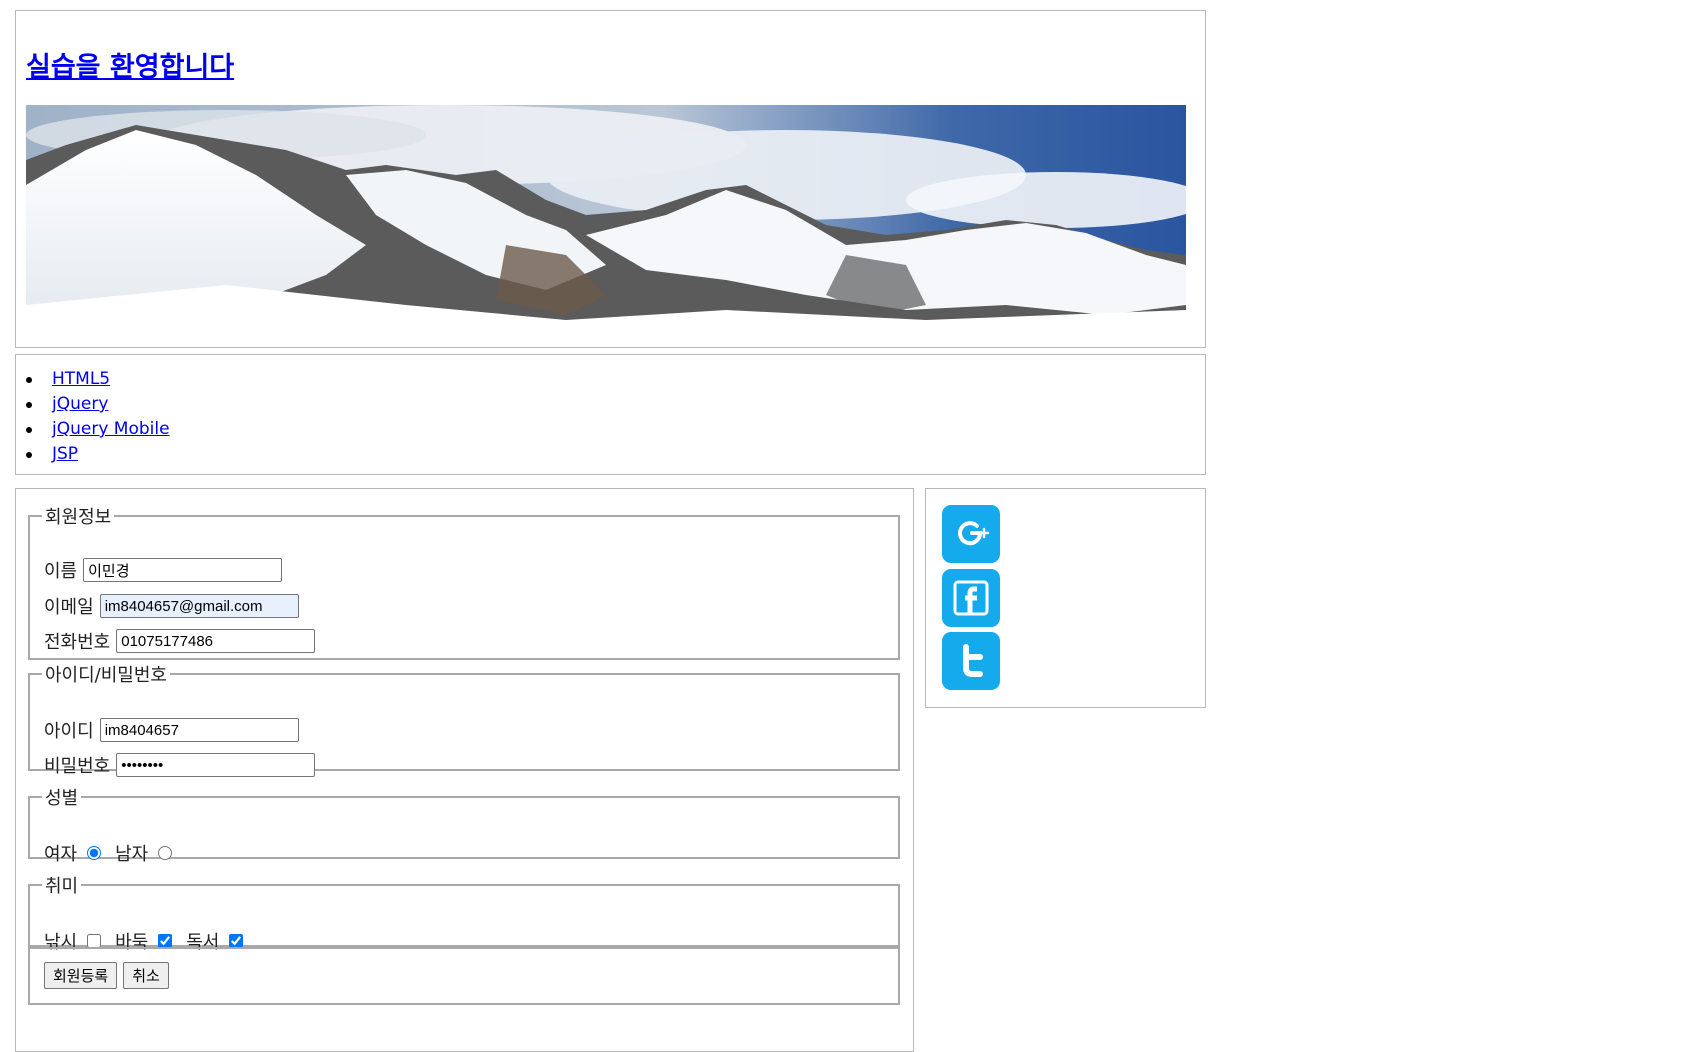 Image resolution: width=1688 pixels, height=1052 pixels. I want to click on female-radio, so click(94, 853).